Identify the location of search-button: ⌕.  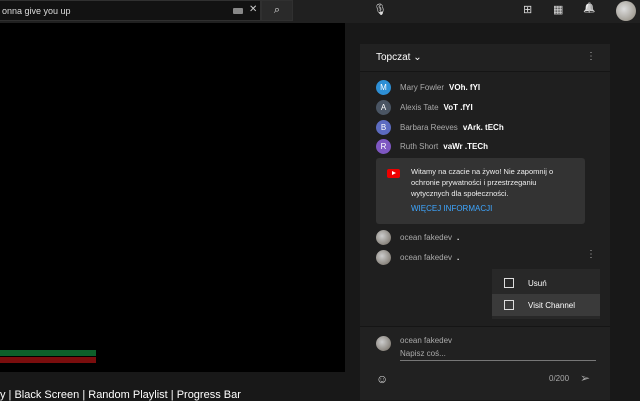
(277, 10).